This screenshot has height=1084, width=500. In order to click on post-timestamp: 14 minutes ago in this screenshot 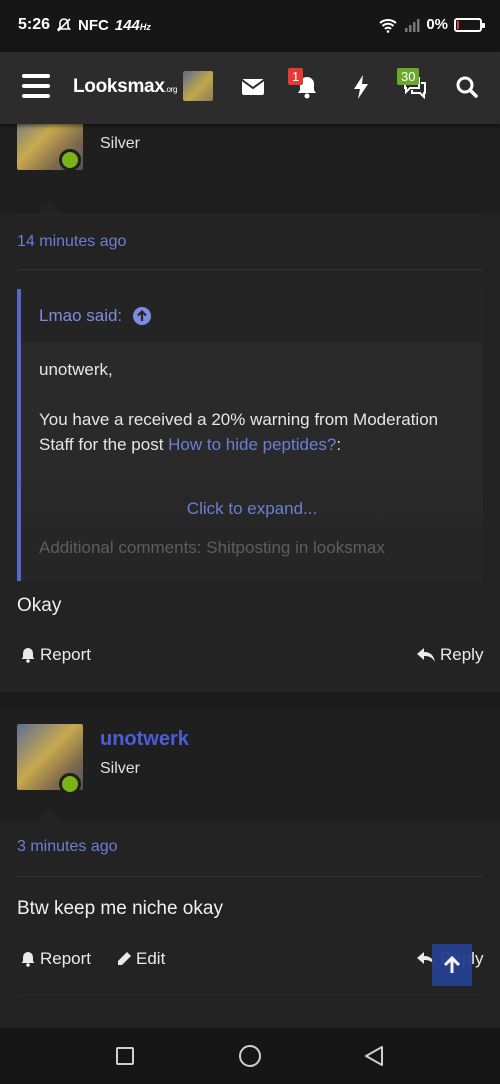, I will do `click(71, 242)`.